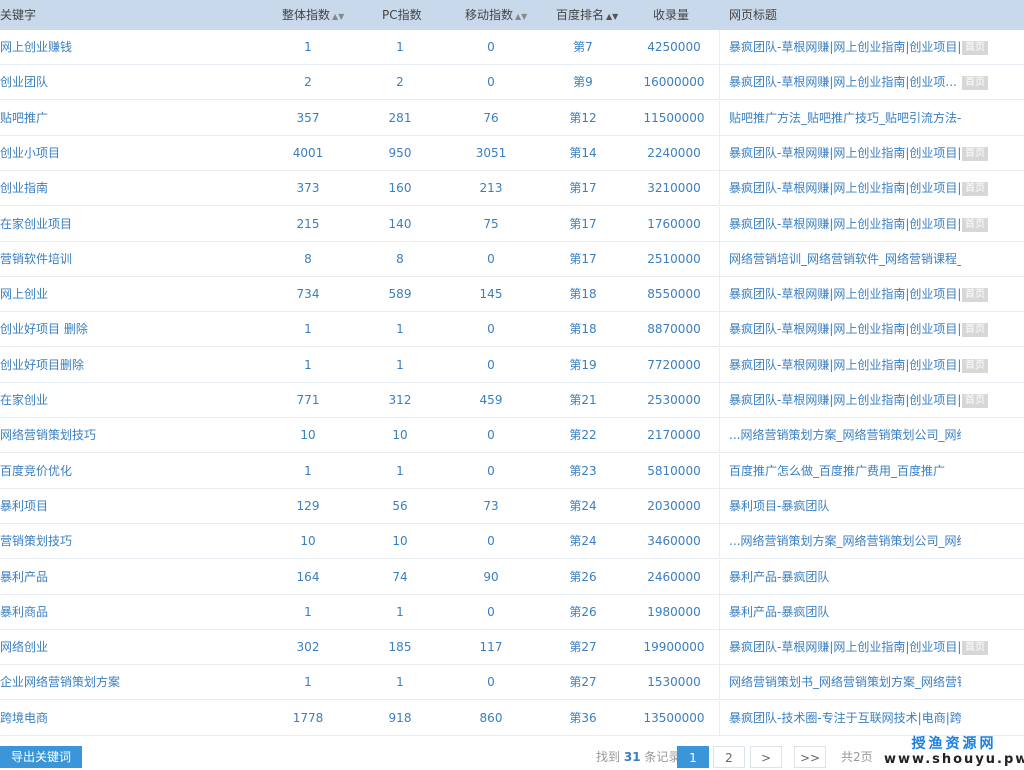  What do you see at coordinates (130, 682) in the screenshot?
I see `keyword-link: 企业网络营销策划方案` at bounding box center [130, 682].